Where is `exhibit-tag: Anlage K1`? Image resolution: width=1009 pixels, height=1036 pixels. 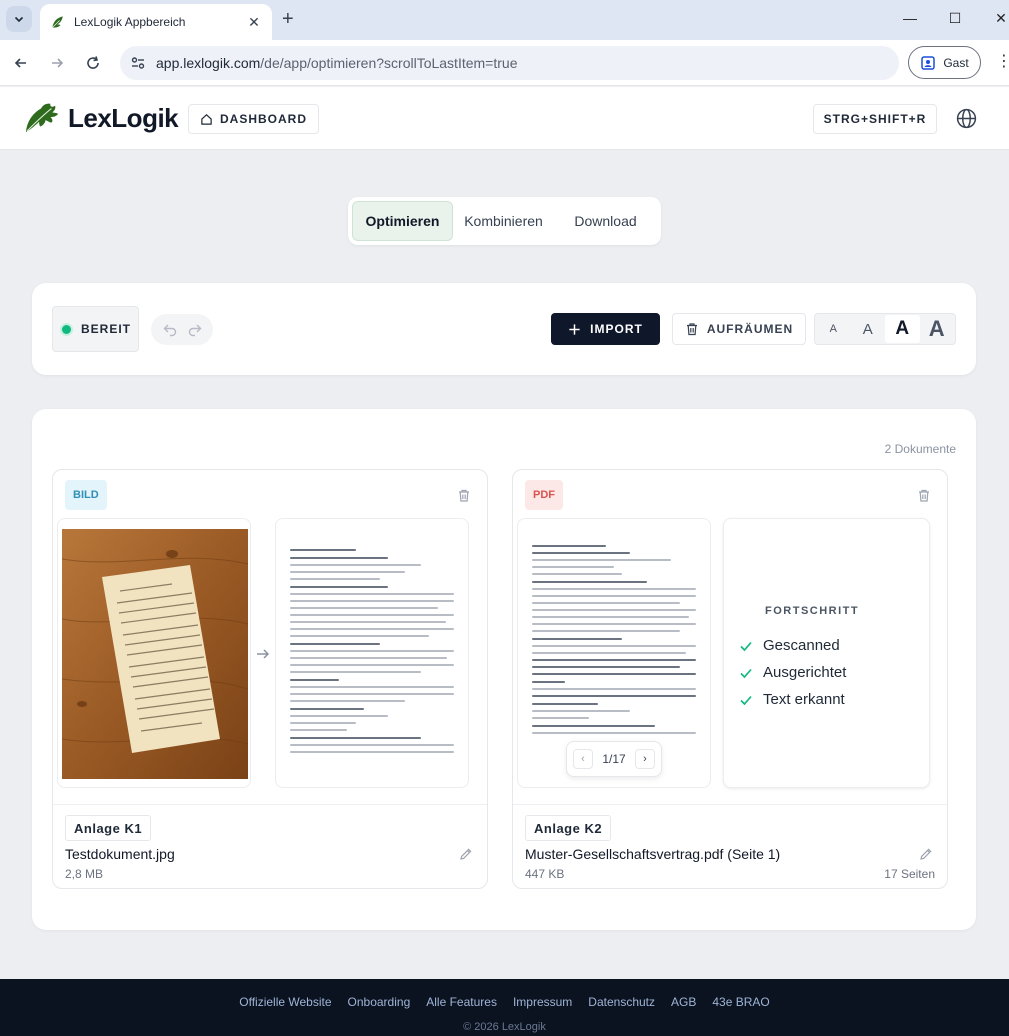
exhibit-tag: Anlage K1 is located at coordinates (108, 828).